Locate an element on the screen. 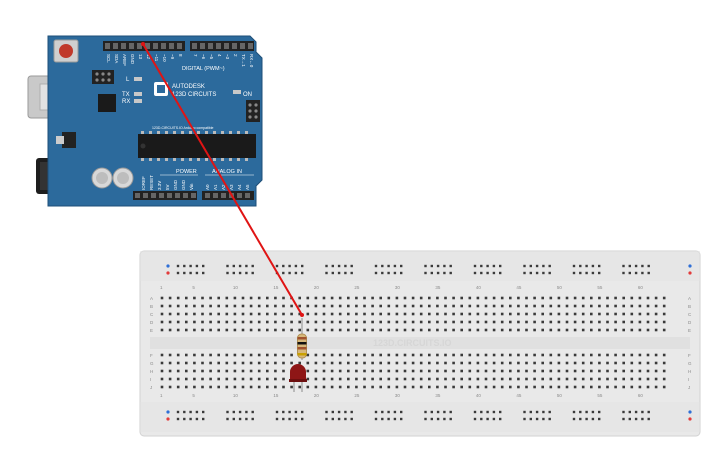 This screenshot has width=726, height=472. reset-button is located at coordinates (66, 51).